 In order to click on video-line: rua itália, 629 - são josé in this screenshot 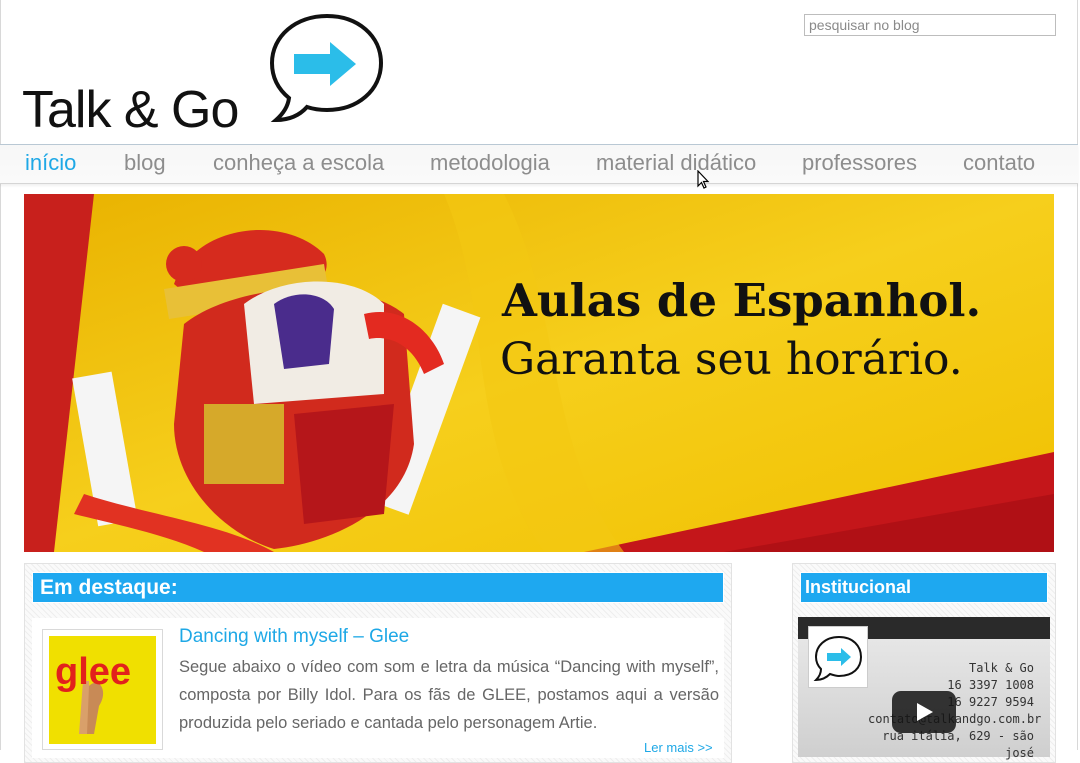, I will do `click(958, 744)`.